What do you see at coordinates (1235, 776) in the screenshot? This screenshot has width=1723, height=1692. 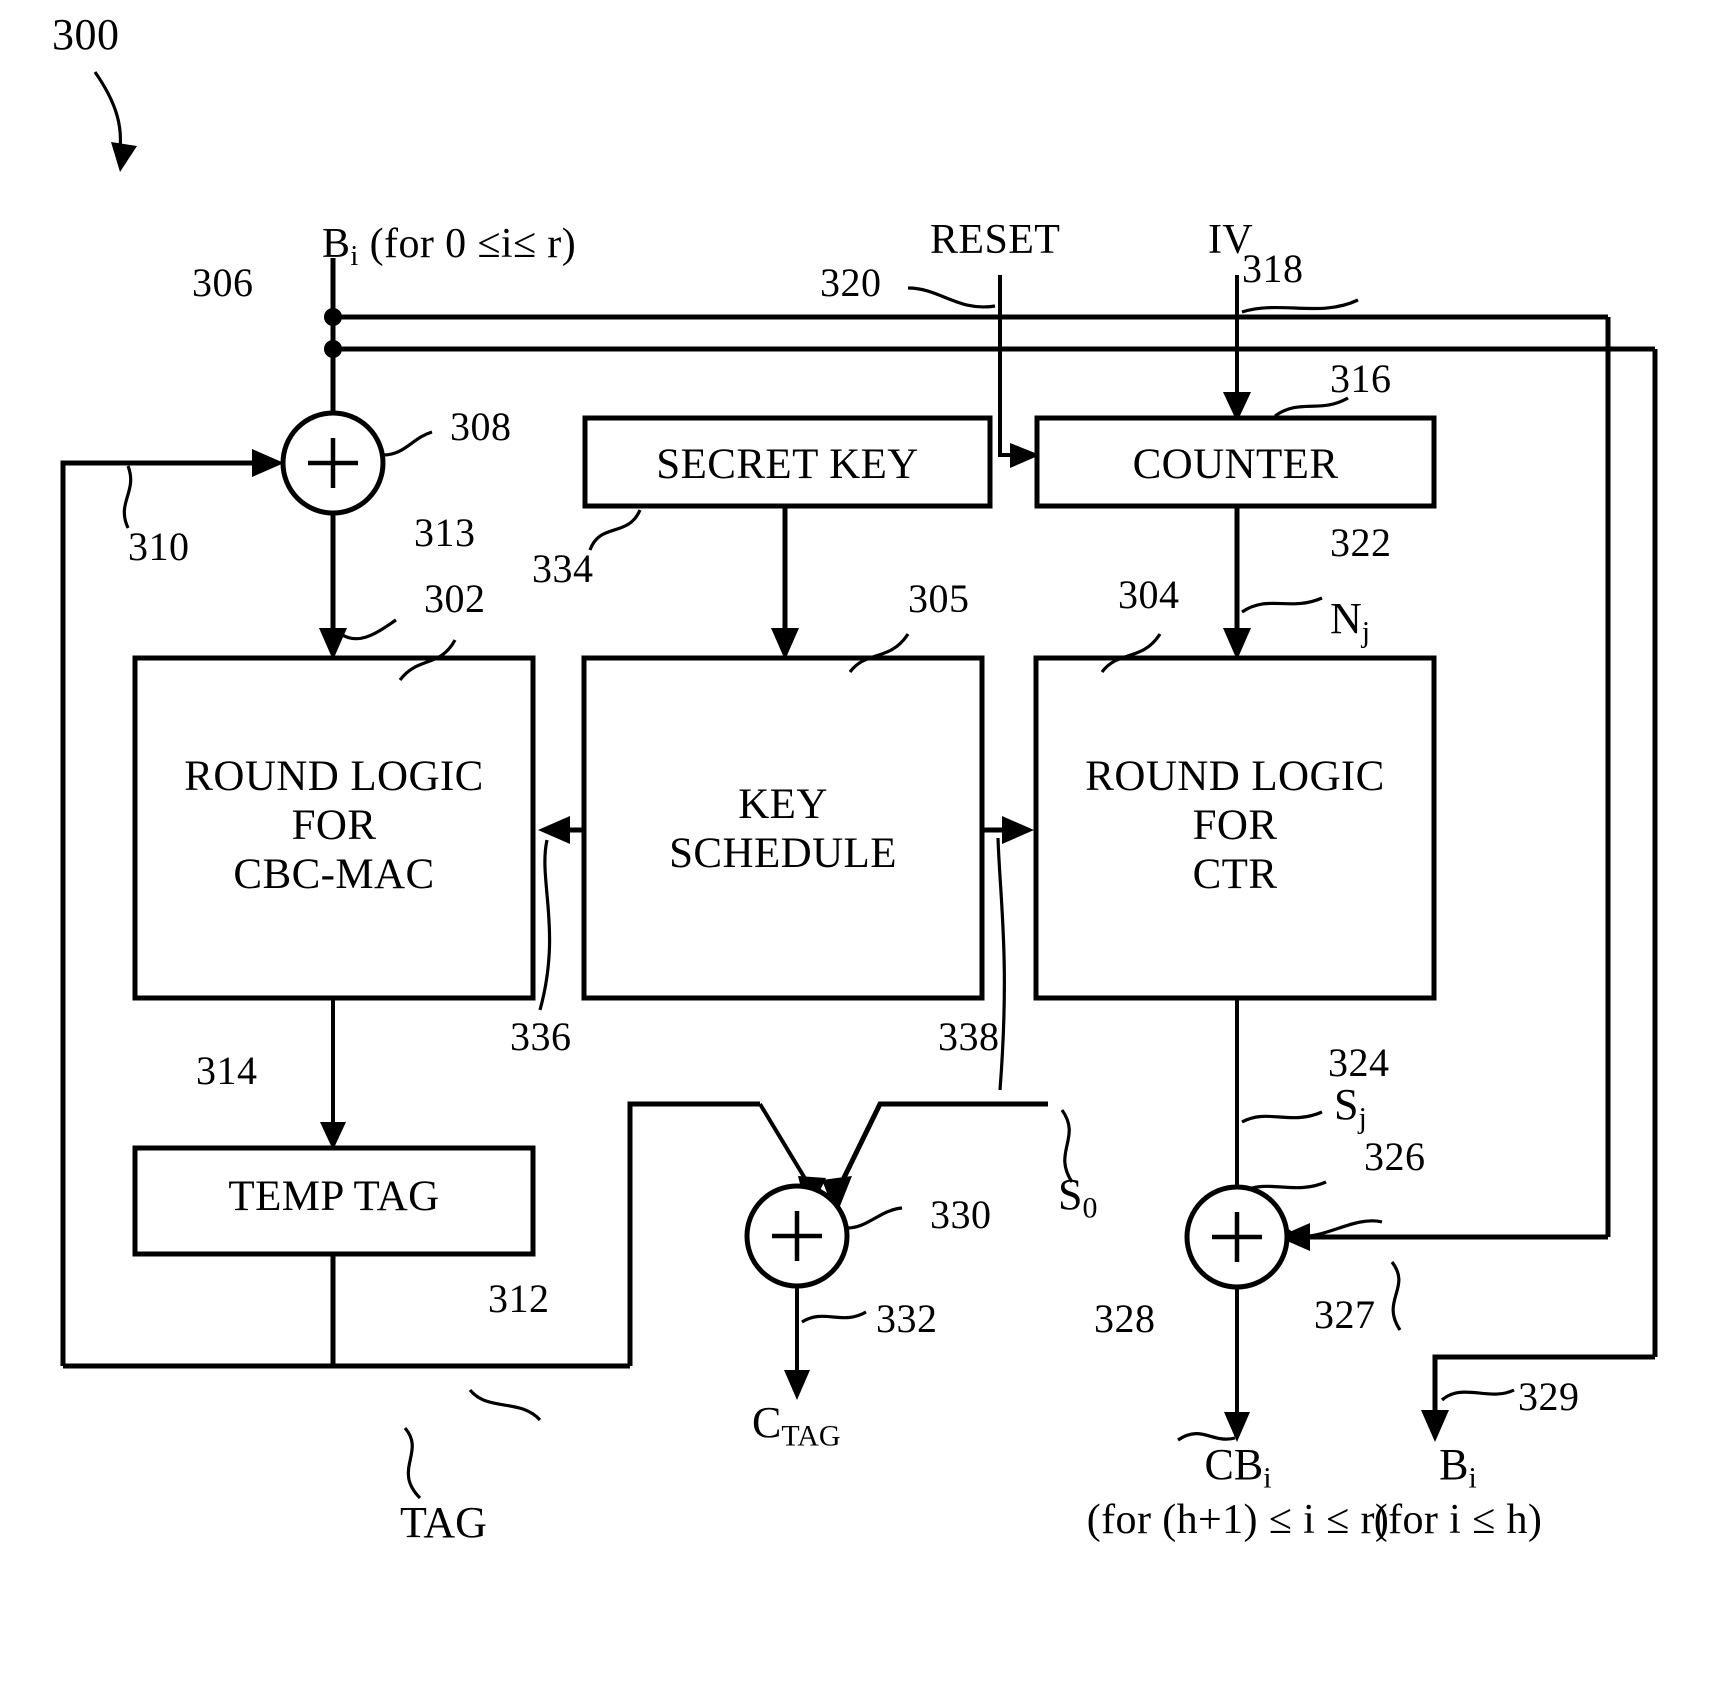 I see `round-logic-ctr-line1: ROUND LOGIC` at bounding box center [1235, 776].